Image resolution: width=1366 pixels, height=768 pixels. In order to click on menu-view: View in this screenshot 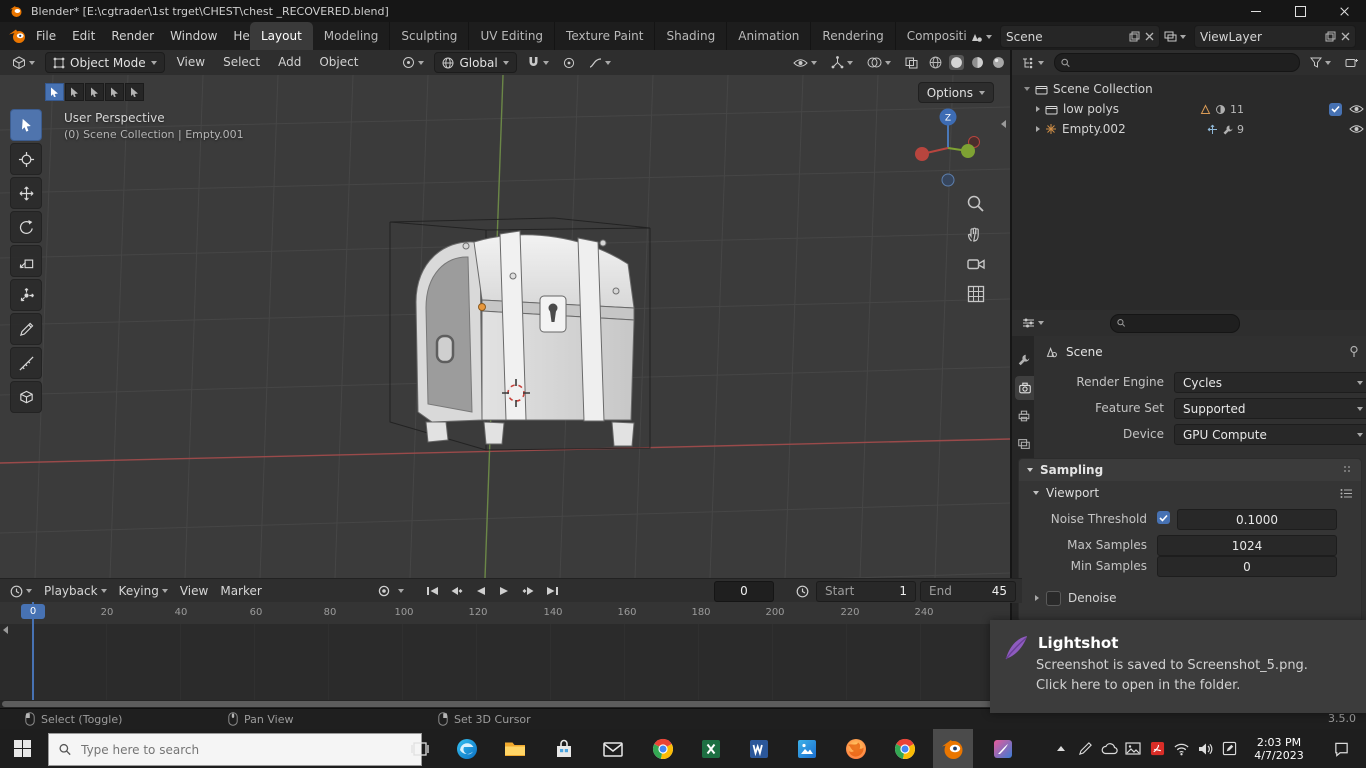, I will do `click(191, 62)`.